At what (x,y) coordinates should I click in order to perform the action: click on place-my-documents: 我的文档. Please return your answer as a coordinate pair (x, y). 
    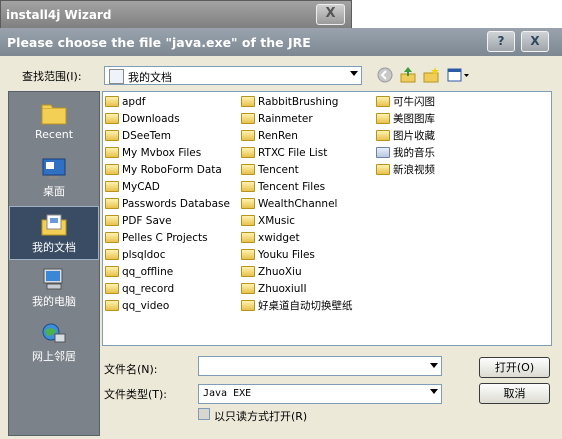
    Looking at the image, I should click on (54, 233).